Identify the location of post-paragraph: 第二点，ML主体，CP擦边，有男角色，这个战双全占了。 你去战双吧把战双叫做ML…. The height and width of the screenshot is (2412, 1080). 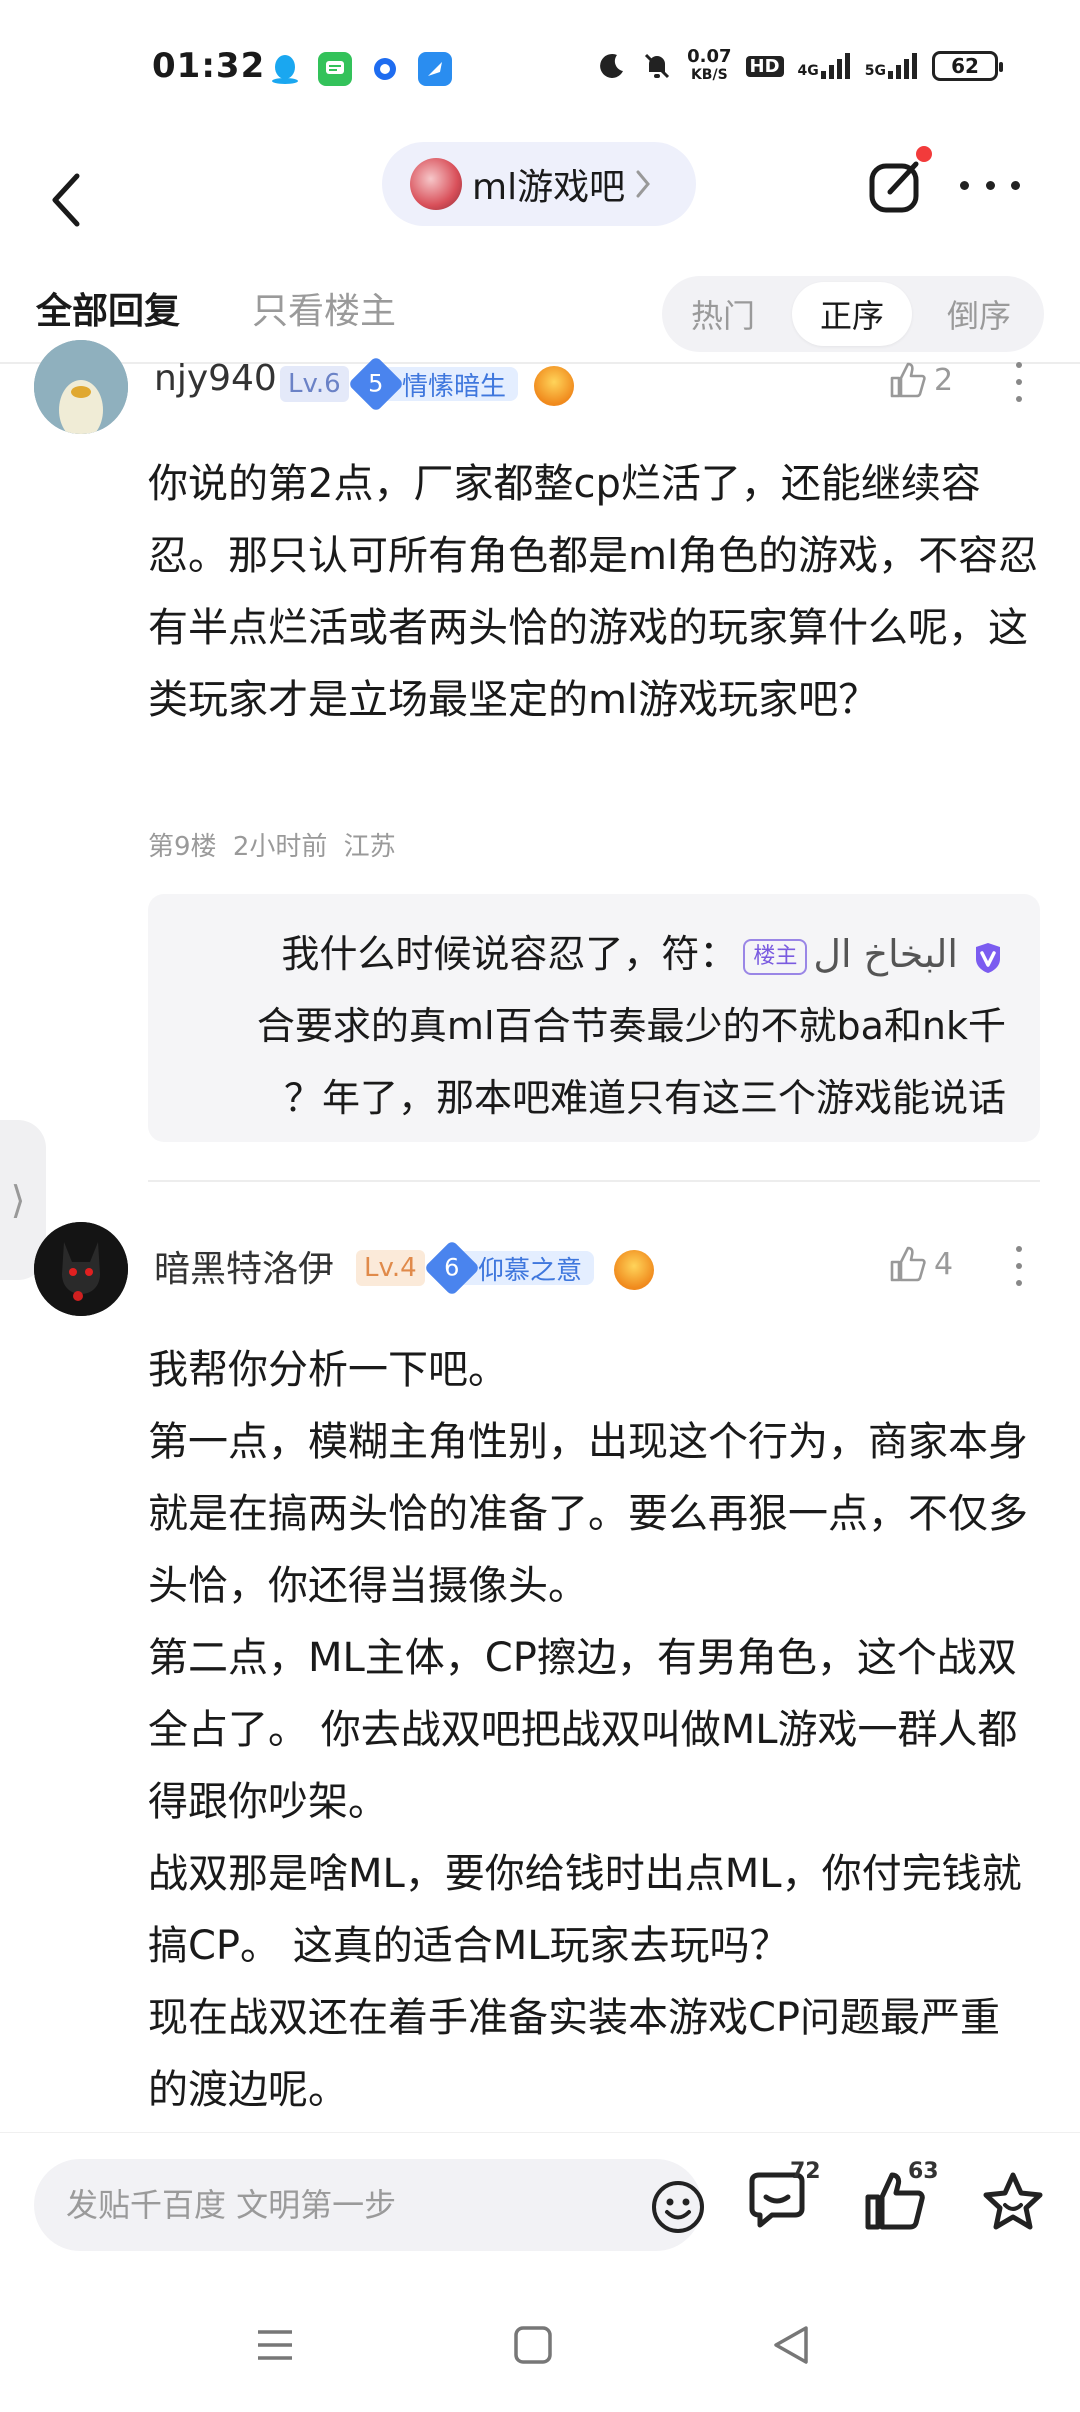
(583, 1730).